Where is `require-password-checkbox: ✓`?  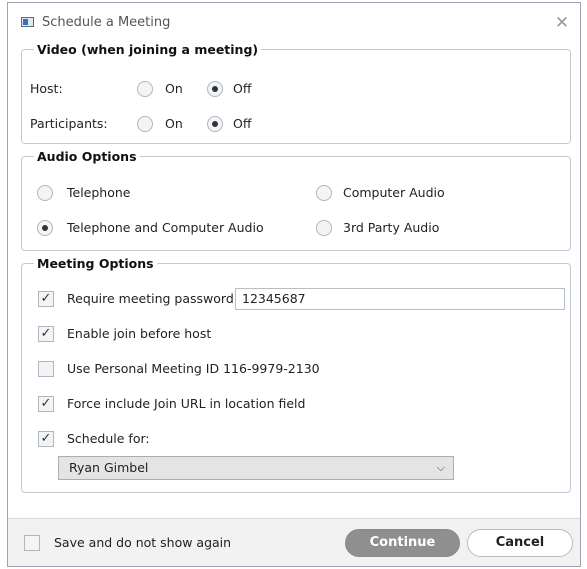 require-password-checkbox: ✓ is located at coordinates (46, 299).